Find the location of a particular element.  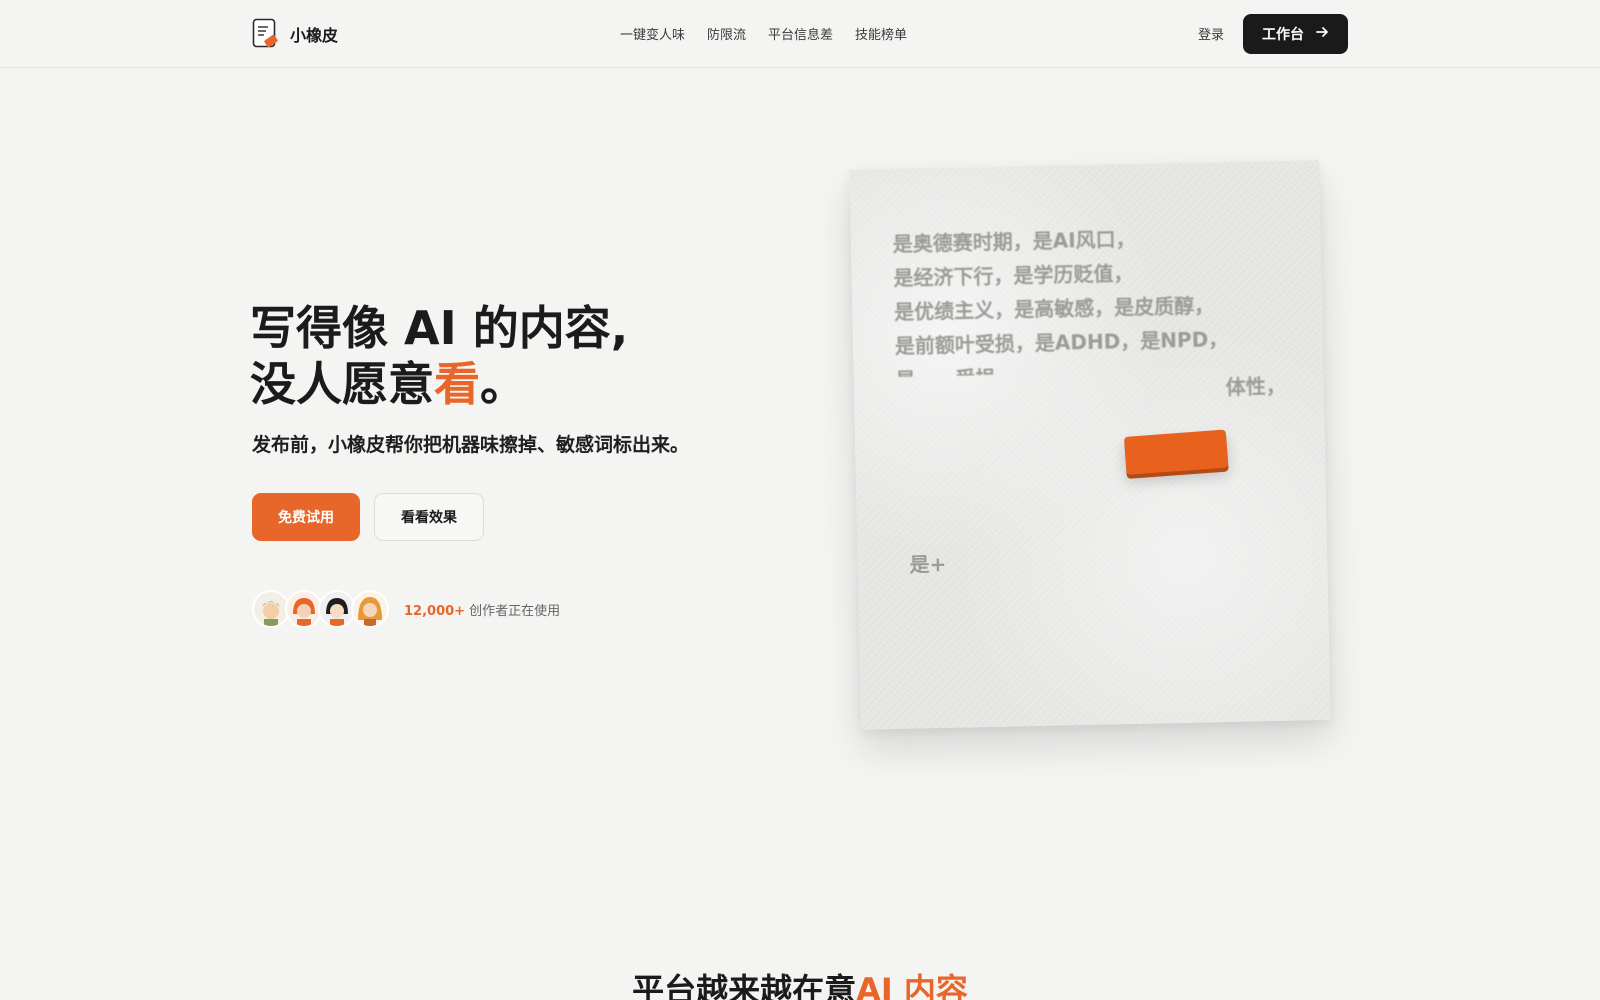

eraser-icon is located at coordinates (1176, 452).